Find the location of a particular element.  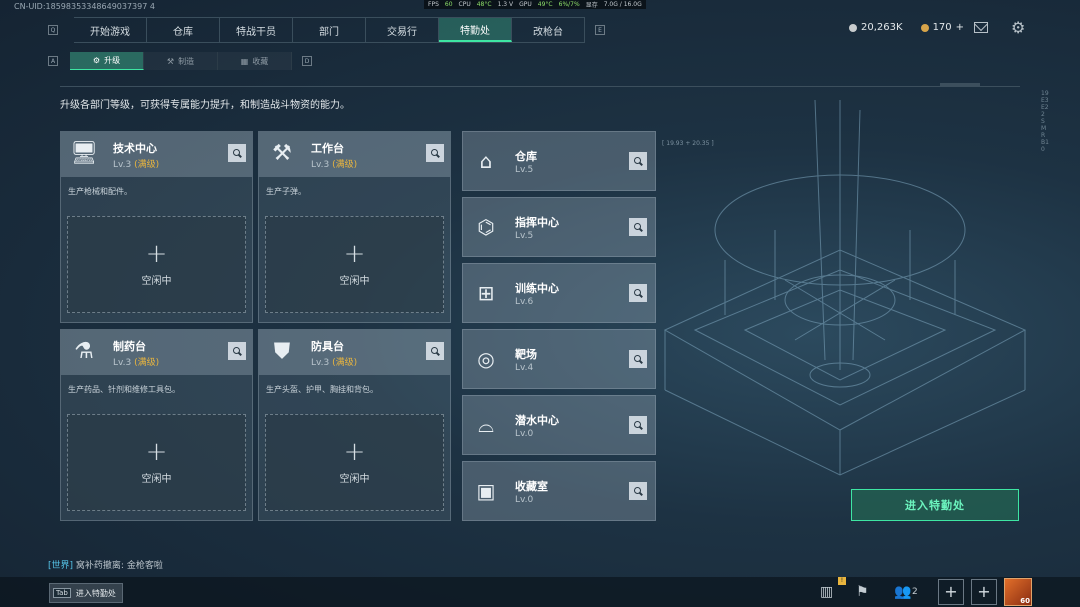

training-center-icon: ⊞ is located at coordinates (486, 293).